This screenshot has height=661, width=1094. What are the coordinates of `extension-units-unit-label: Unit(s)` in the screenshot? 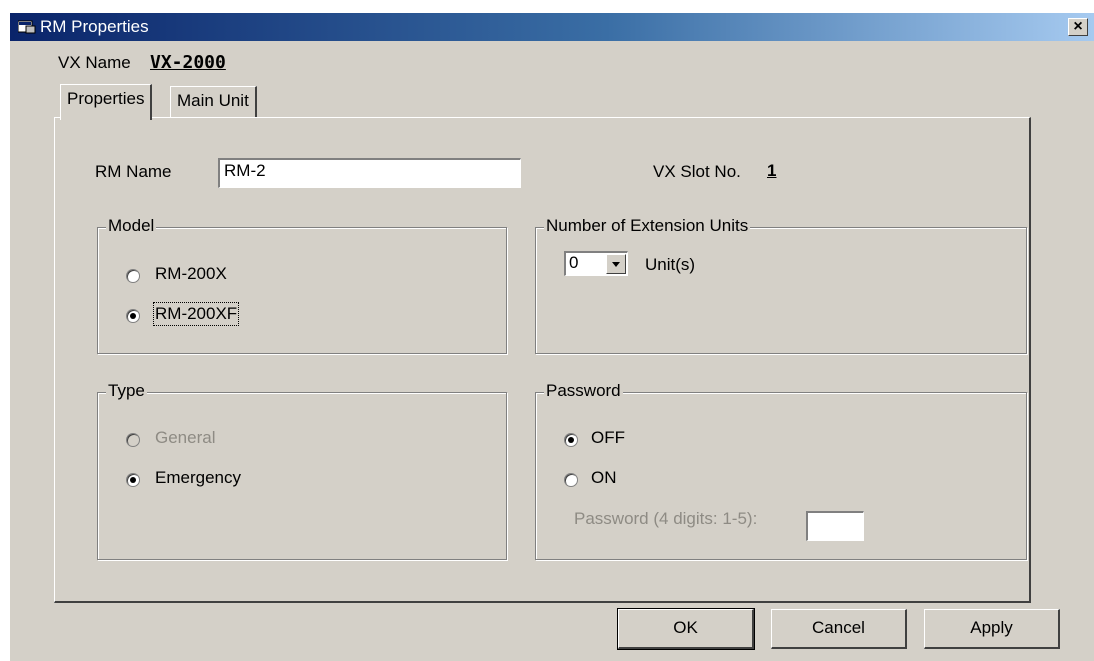 It's located at (670, 264).